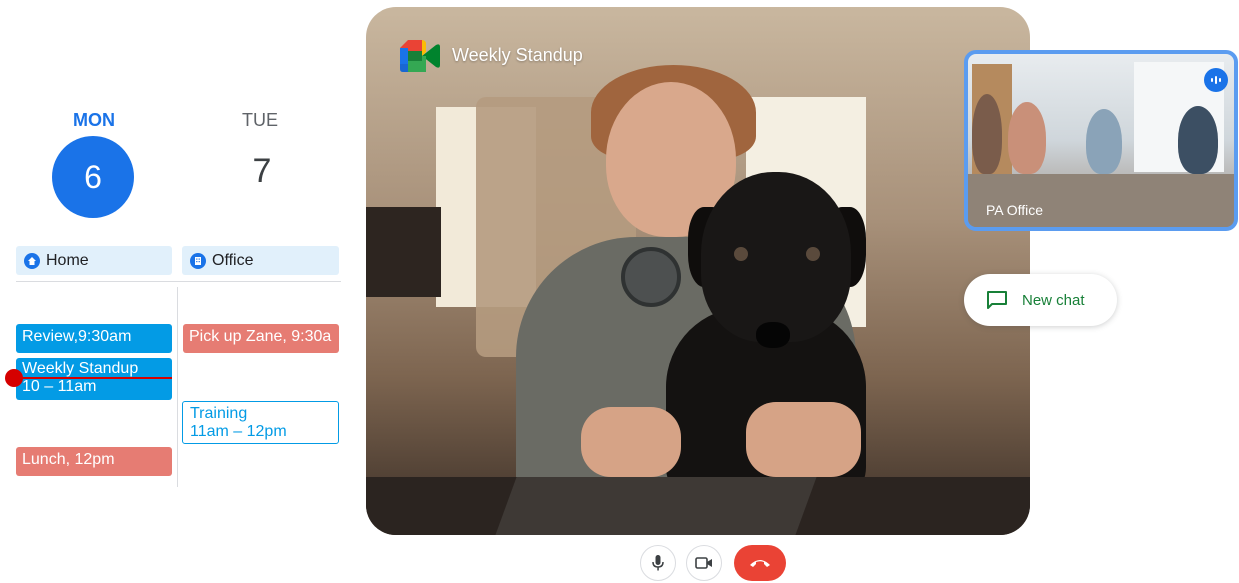  What do you see at coordinates (14, 378) in the screenshot?
I see `current-time-dot` at bounding box center [14, 378].